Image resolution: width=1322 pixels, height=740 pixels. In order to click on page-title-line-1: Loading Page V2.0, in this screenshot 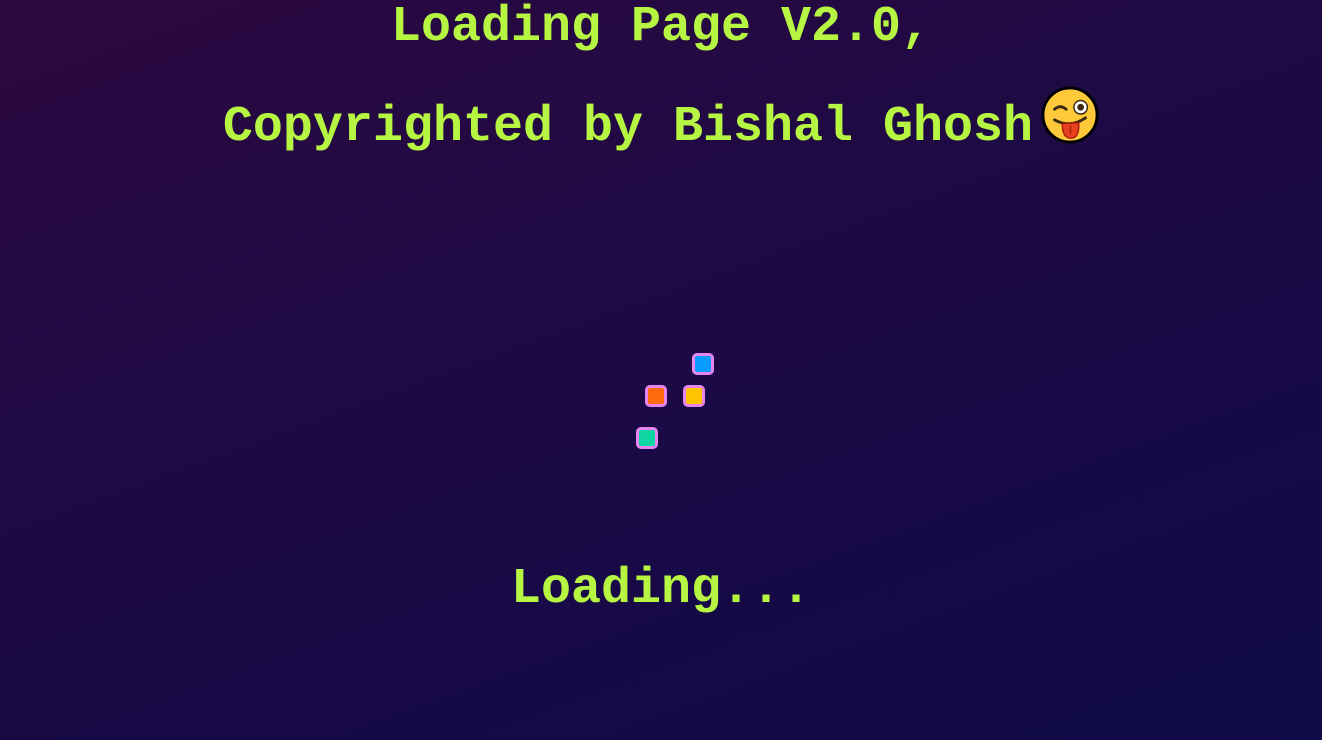, I will do `click(661, 28)`.